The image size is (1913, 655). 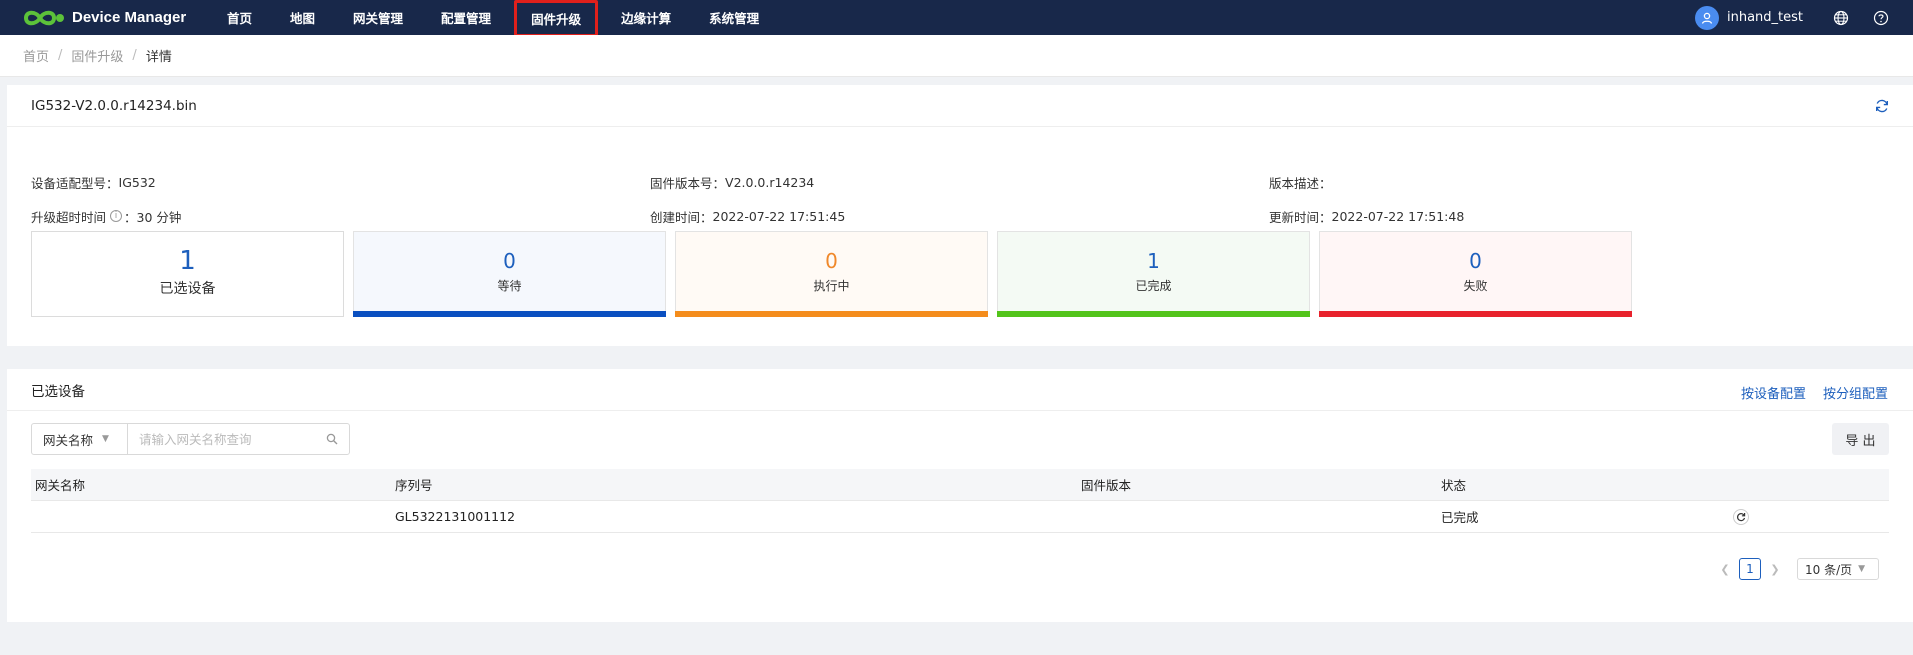 What do you see at coordinates (1153, 274) in the screenshot?
I see `stat-done: 1 已完成` at bounding box center [1153, 274].